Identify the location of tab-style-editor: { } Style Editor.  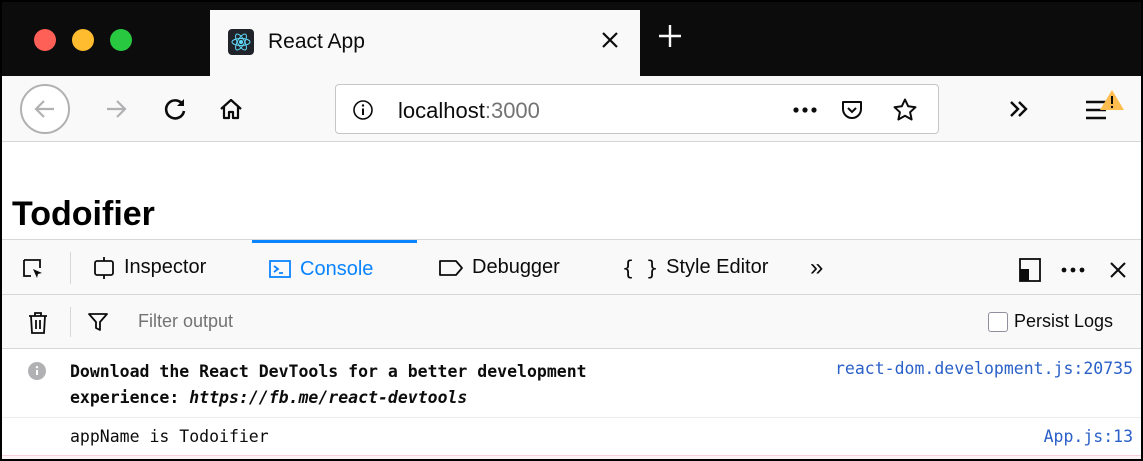
(695, 267).